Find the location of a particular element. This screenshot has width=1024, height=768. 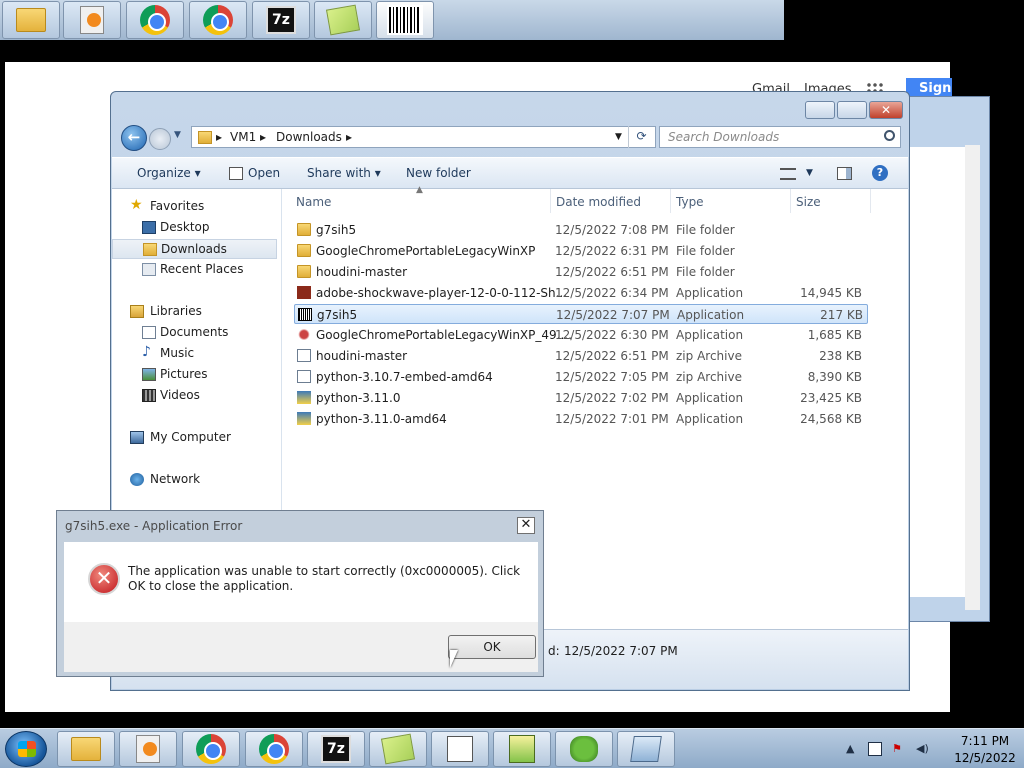

barcode-app-icon is located at coordinates (405, 20).